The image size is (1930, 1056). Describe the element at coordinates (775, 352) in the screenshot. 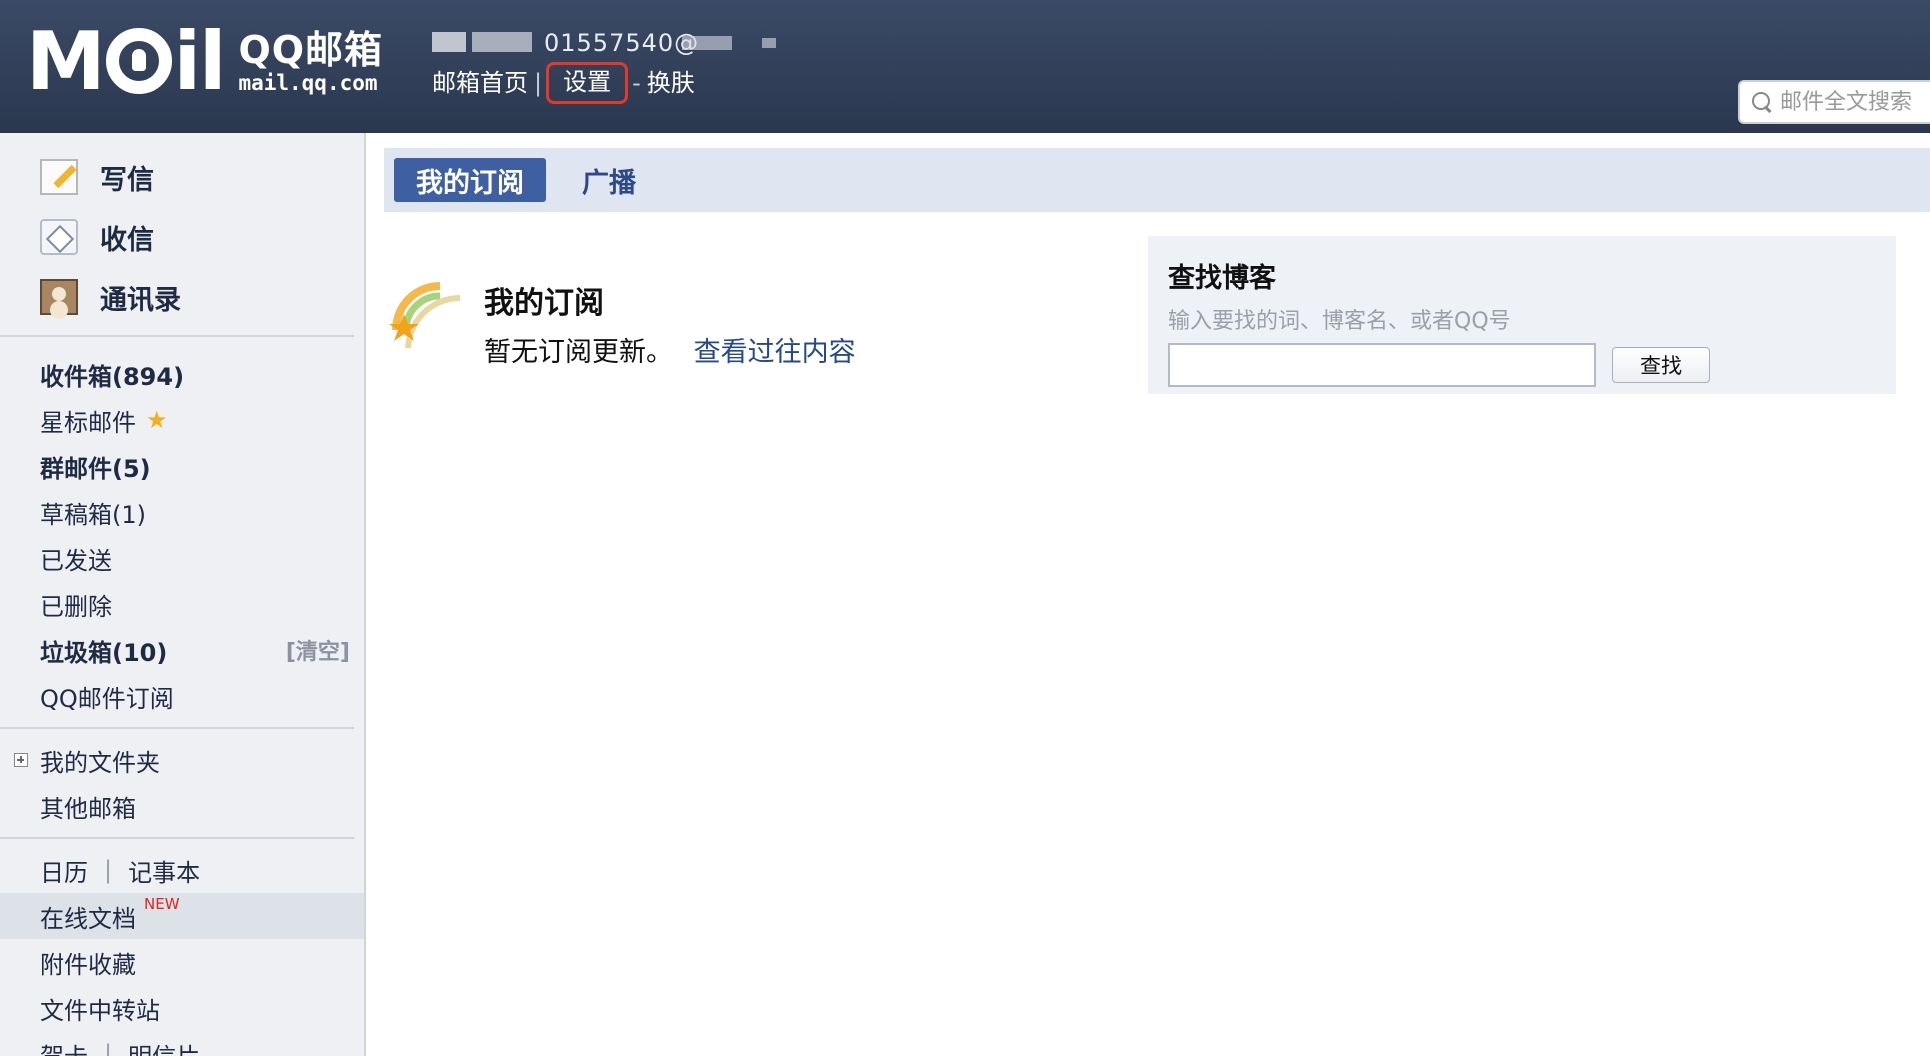

I see `view-past-content-link: 查看过往内容` at that location.